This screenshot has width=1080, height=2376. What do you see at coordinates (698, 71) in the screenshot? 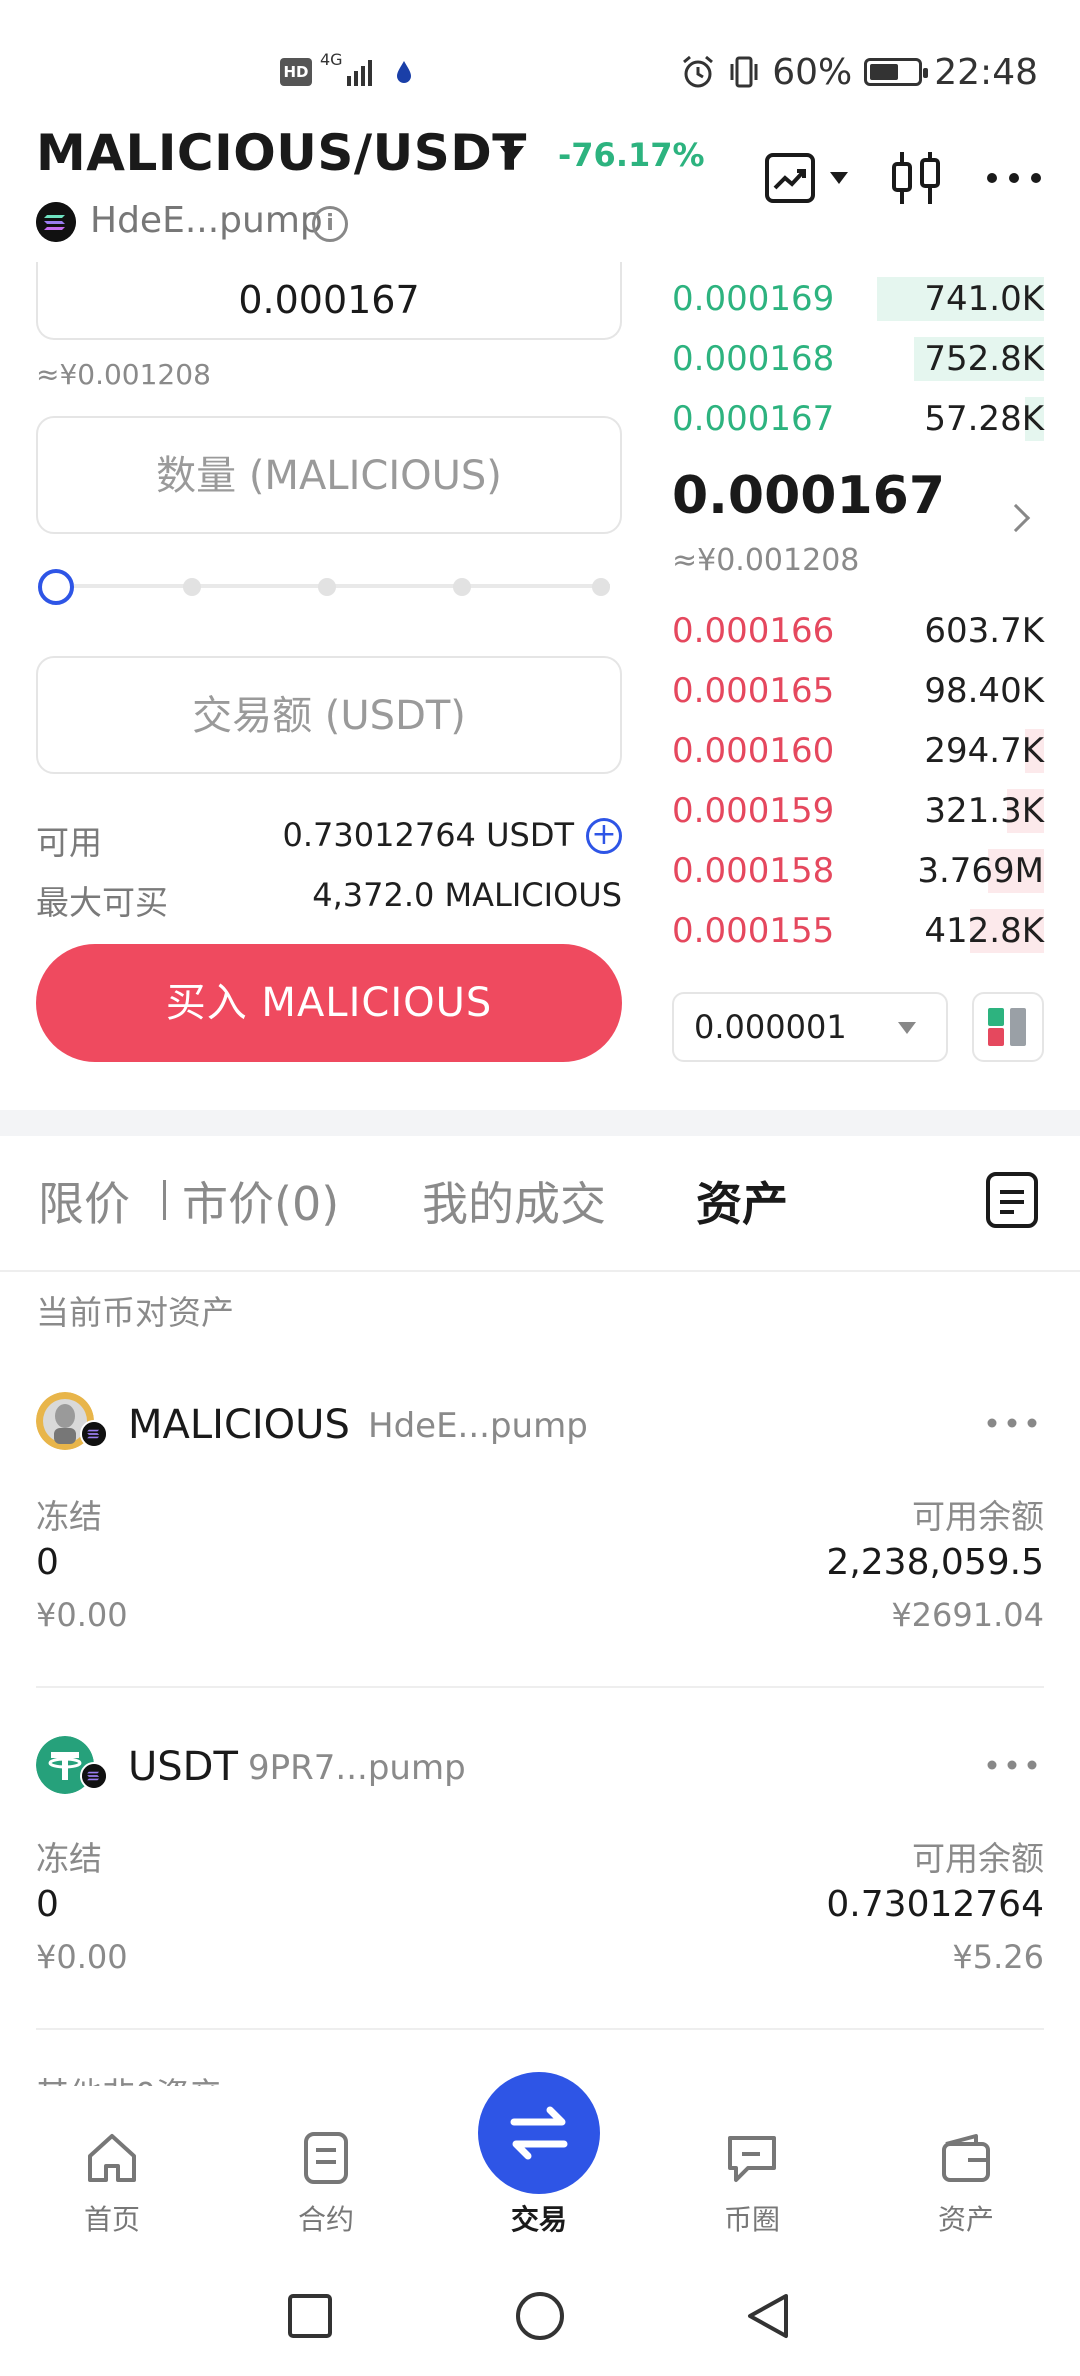
I see `alarm-icon` at bounding box center [698, 71].